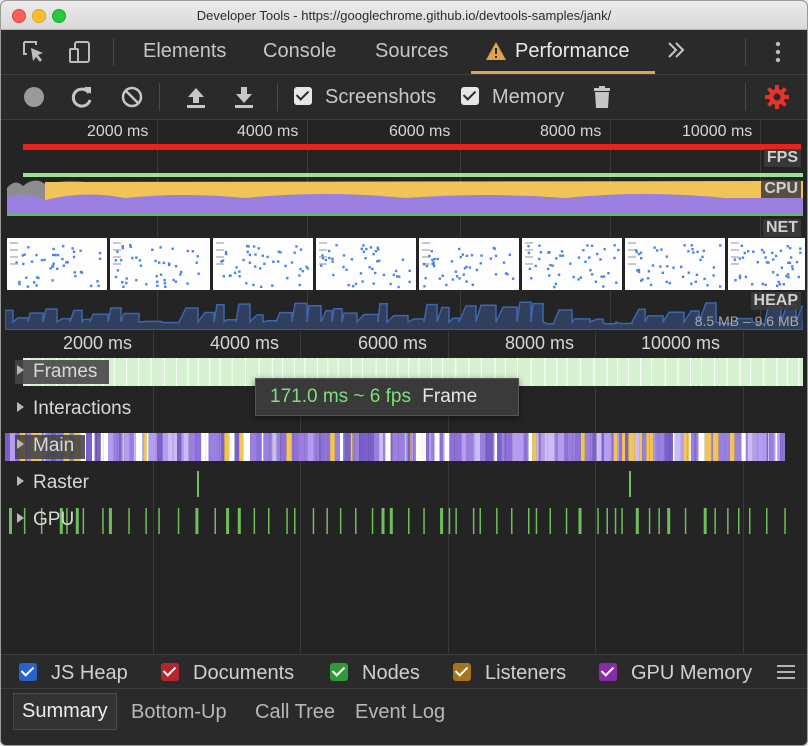 This screenshot has height=746, width=808. I want to click on ruler-label: 6000 ms, so click(420, 131).